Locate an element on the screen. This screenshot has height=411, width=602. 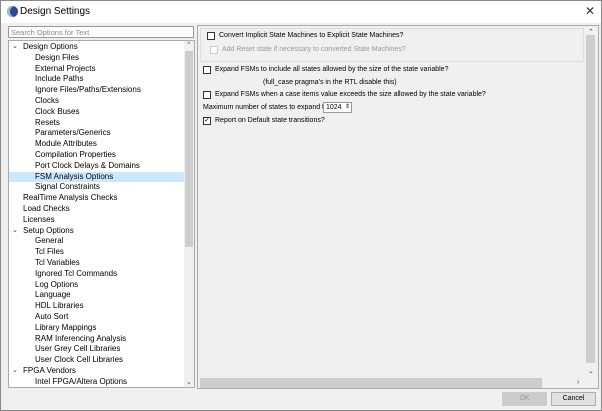
tree-item: ⌄ Setup Options is located at coordinates (97, 231).